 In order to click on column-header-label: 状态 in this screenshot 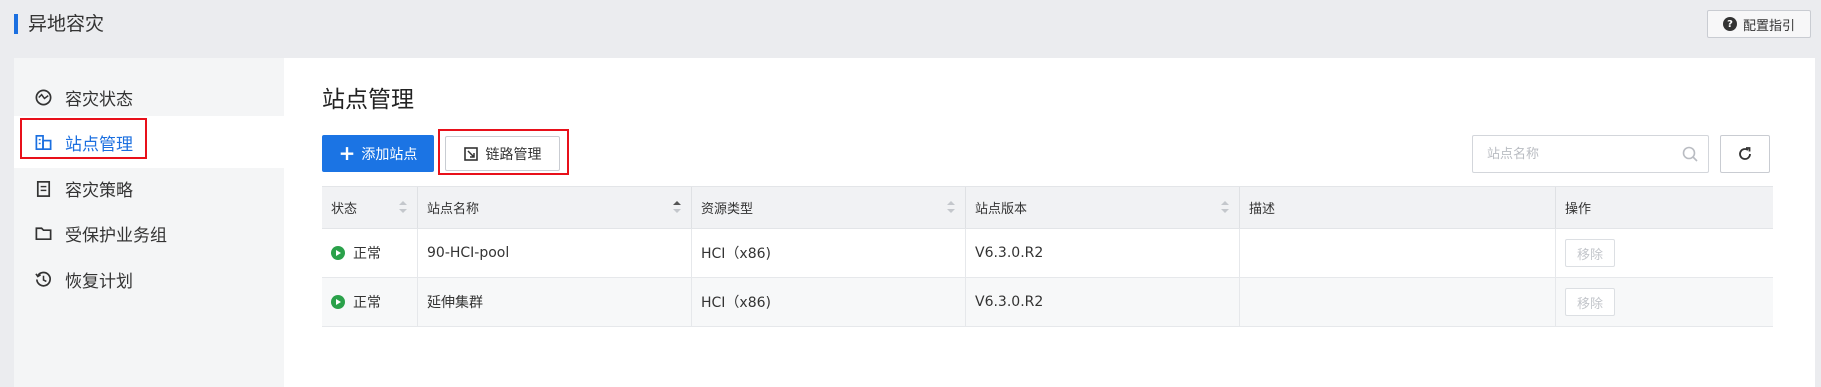, I will do `click(344, 209)`.